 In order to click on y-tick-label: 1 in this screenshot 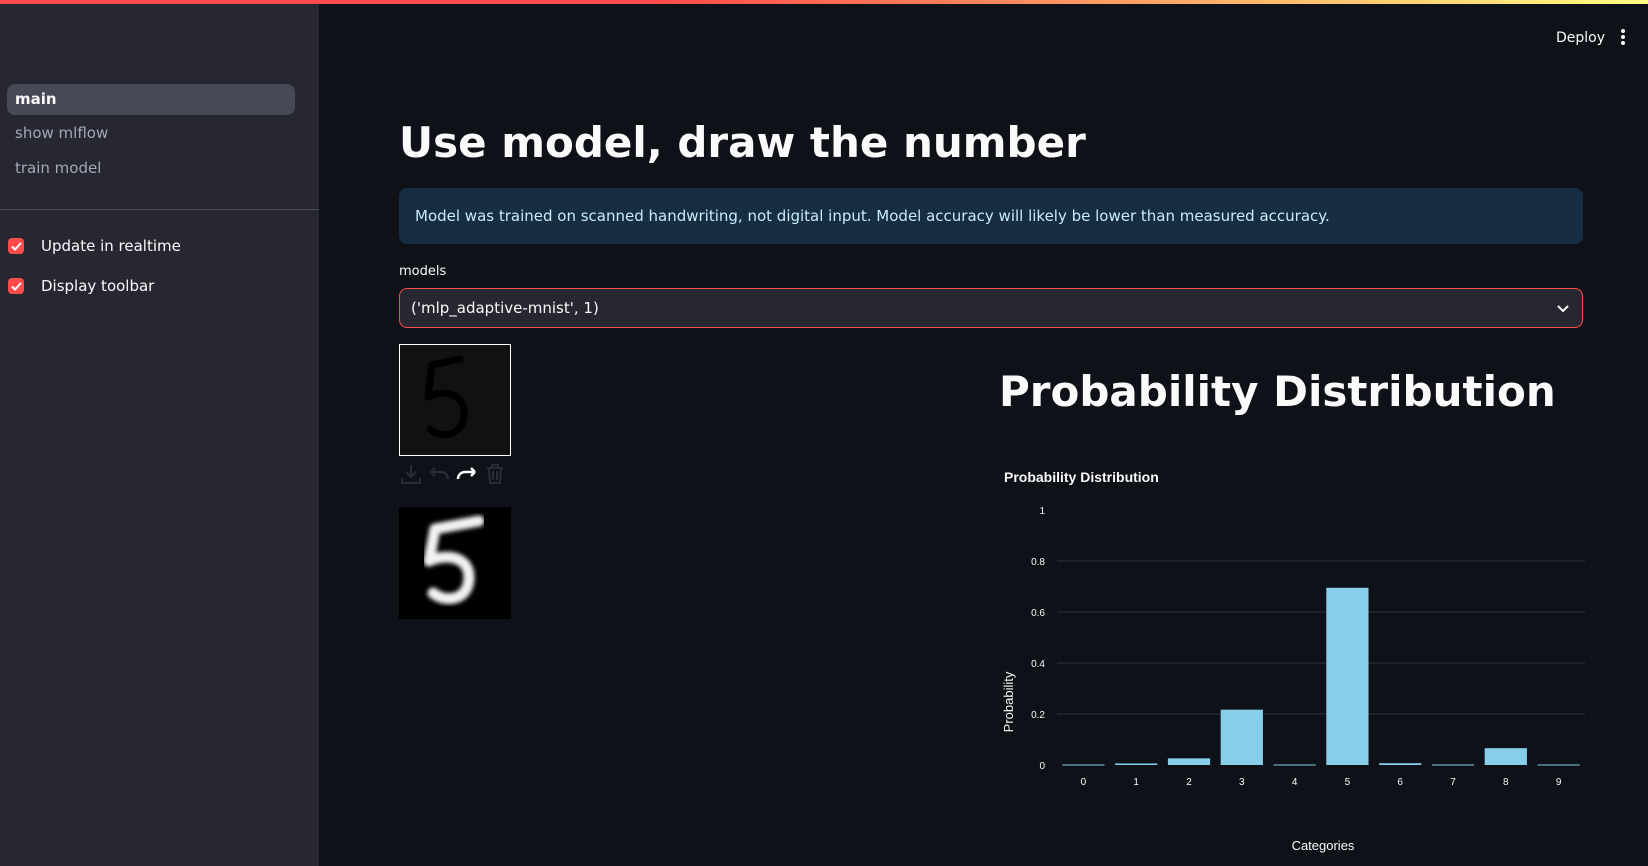, I will do `click(1042, 511)`.